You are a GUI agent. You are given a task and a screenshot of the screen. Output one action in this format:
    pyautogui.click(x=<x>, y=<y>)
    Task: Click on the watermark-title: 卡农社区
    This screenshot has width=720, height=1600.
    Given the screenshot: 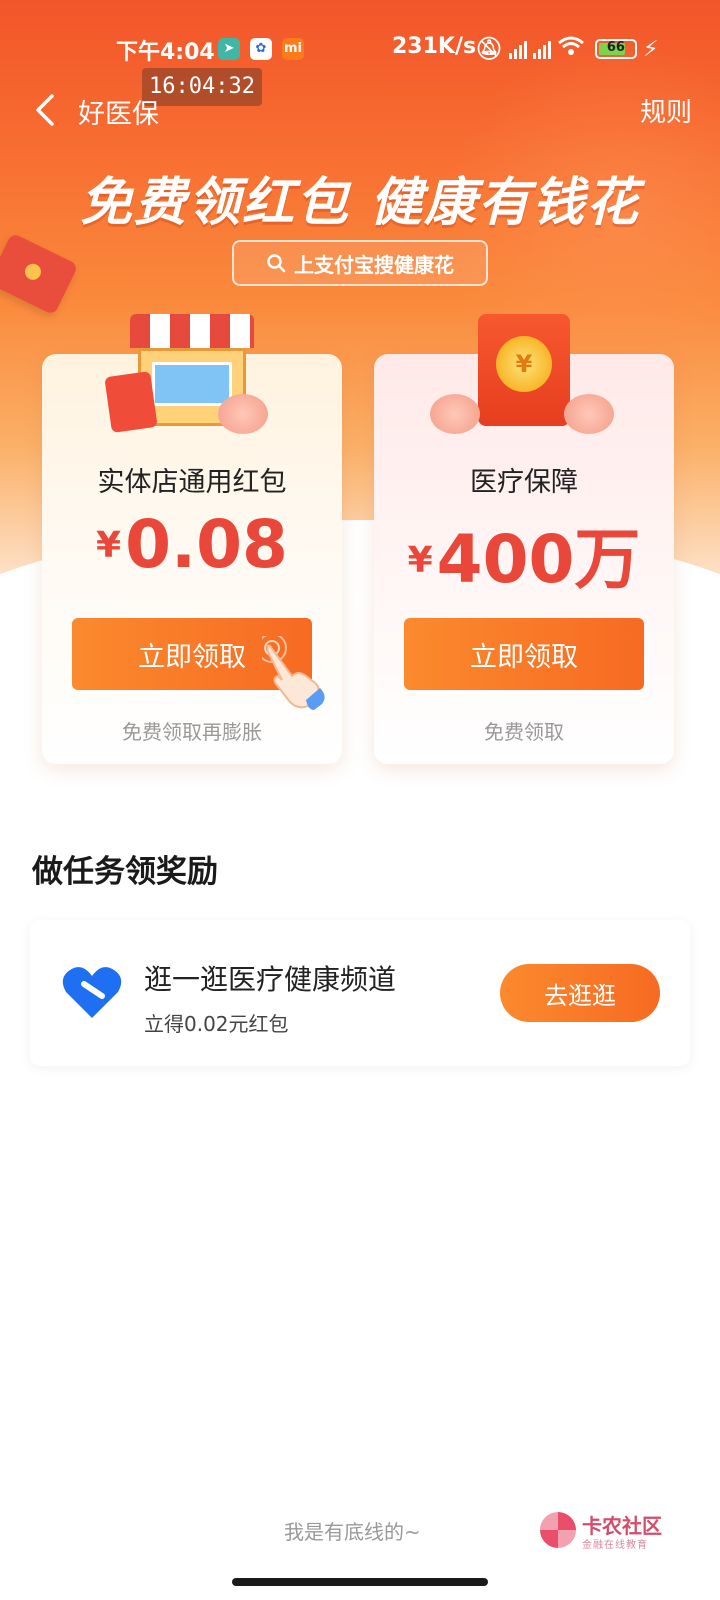 What is the action you would take?
    pyautogui.click(x=622, y=1526)
    